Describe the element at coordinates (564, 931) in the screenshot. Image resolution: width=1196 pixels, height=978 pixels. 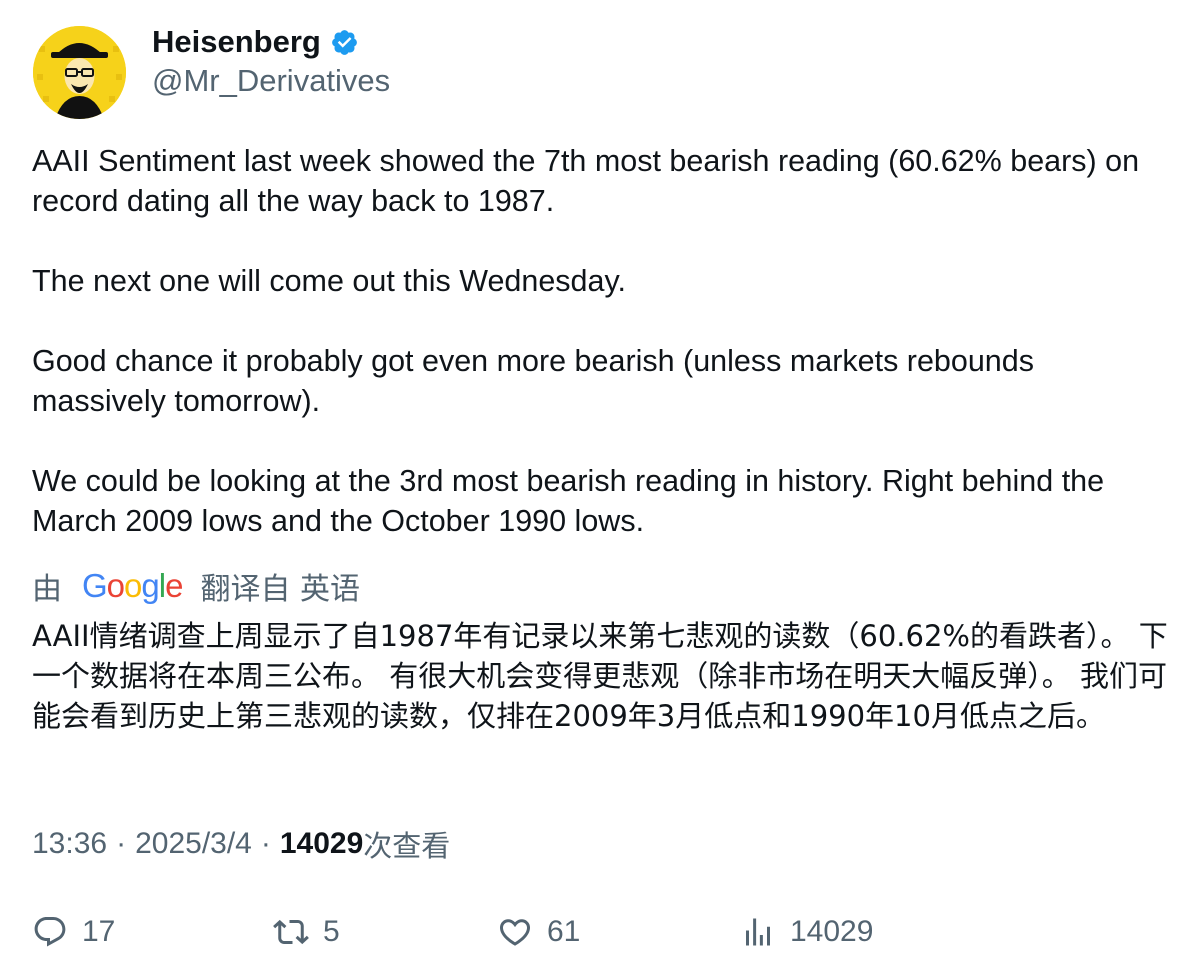
I see `like-count: 61` at that location.